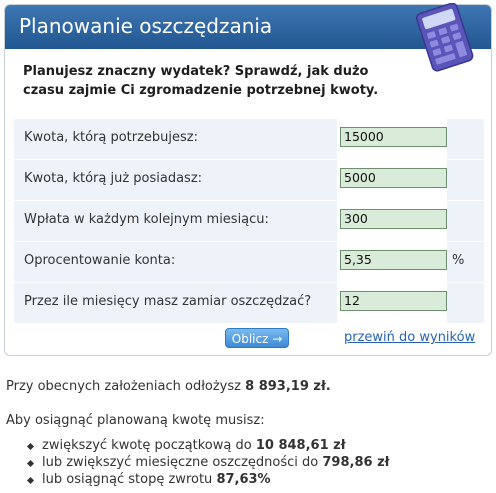  I want to click on result-amount: 8 893,19 zł., so click(288, 386).